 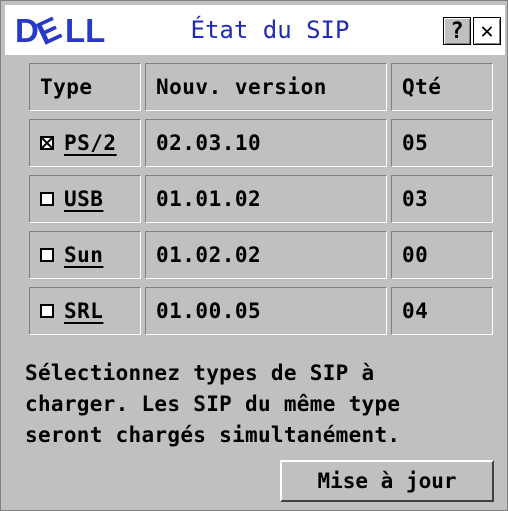 What do you see at coordinates (90, 143) in the screenshot?
I see `type-label: PS/2` at bounding box center [90, 143].